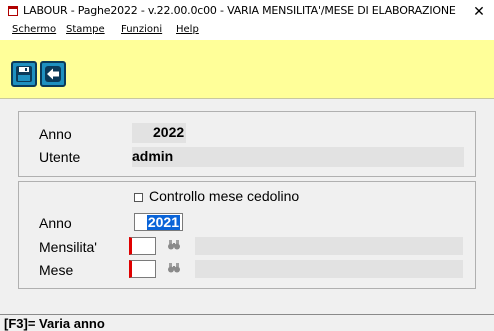 This screenshot has height=331, width=494. Describe the element at coordinates (153, 156) in the screenshot. I see `utente-value: admin` at that location.